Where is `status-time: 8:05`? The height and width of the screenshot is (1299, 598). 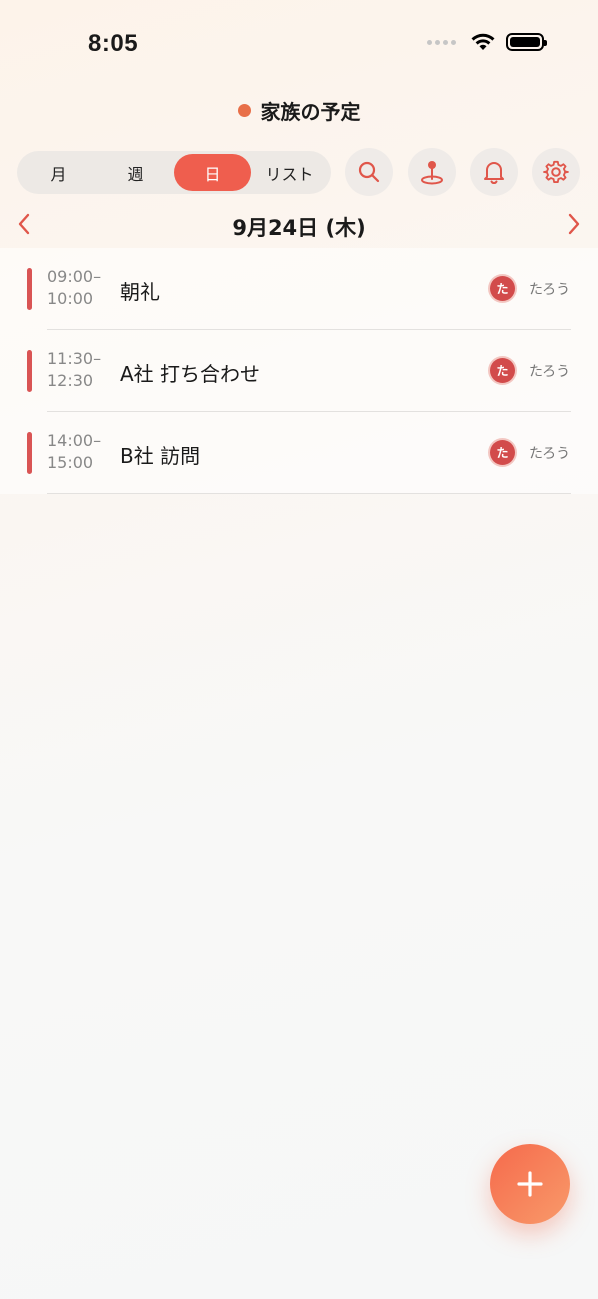 status-time: 8:05 is located at coordinates (113, 43).